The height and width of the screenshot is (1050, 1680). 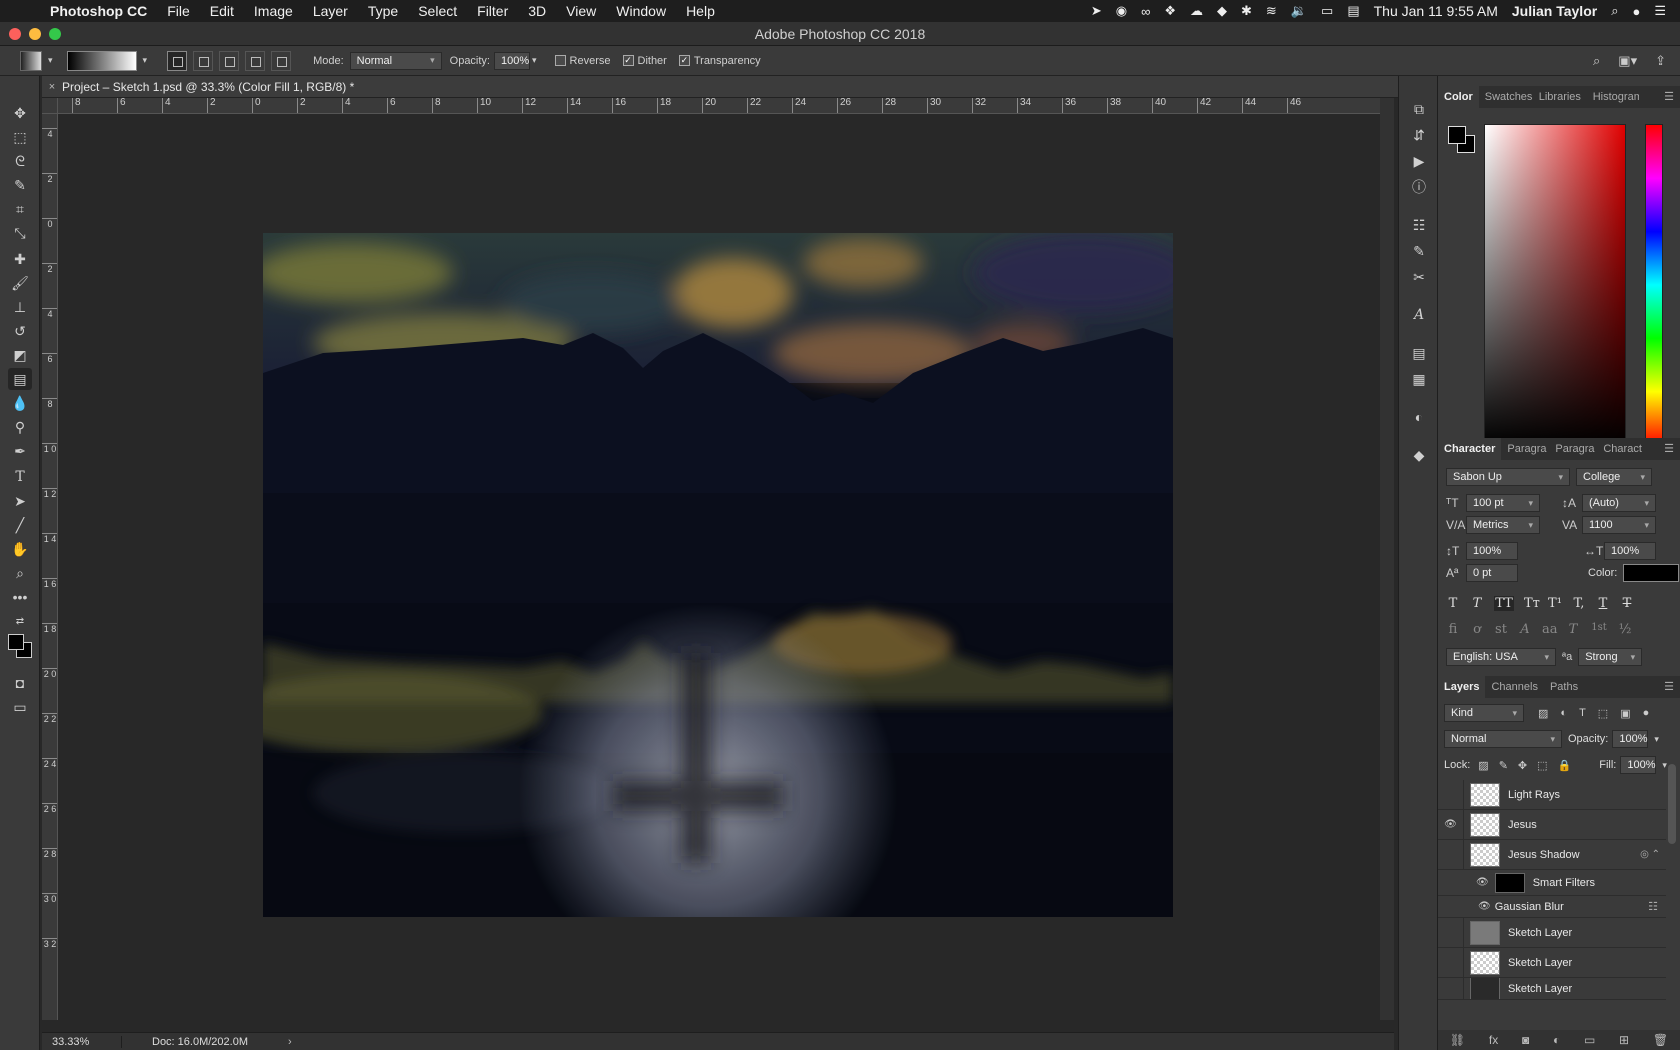 What do you see at coordinates (1603, 603) in the screenshot?
I see `underline-button: T` at bounding box center [1603, 603].